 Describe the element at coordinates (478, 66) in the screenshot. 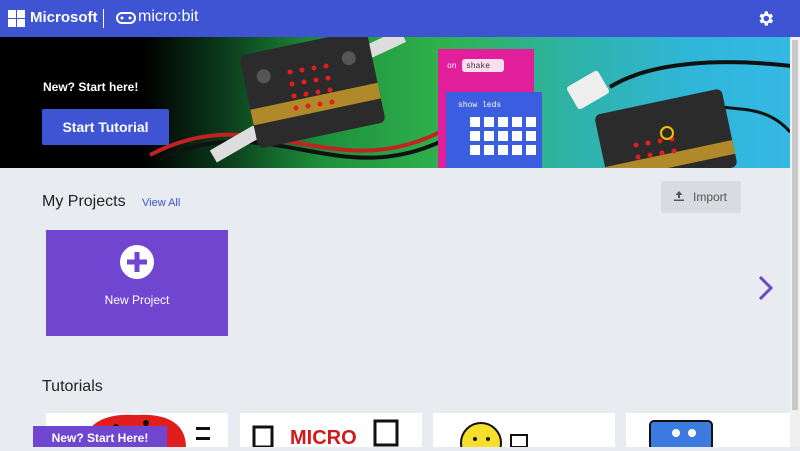

I see `block-event-label: shake` at that location.